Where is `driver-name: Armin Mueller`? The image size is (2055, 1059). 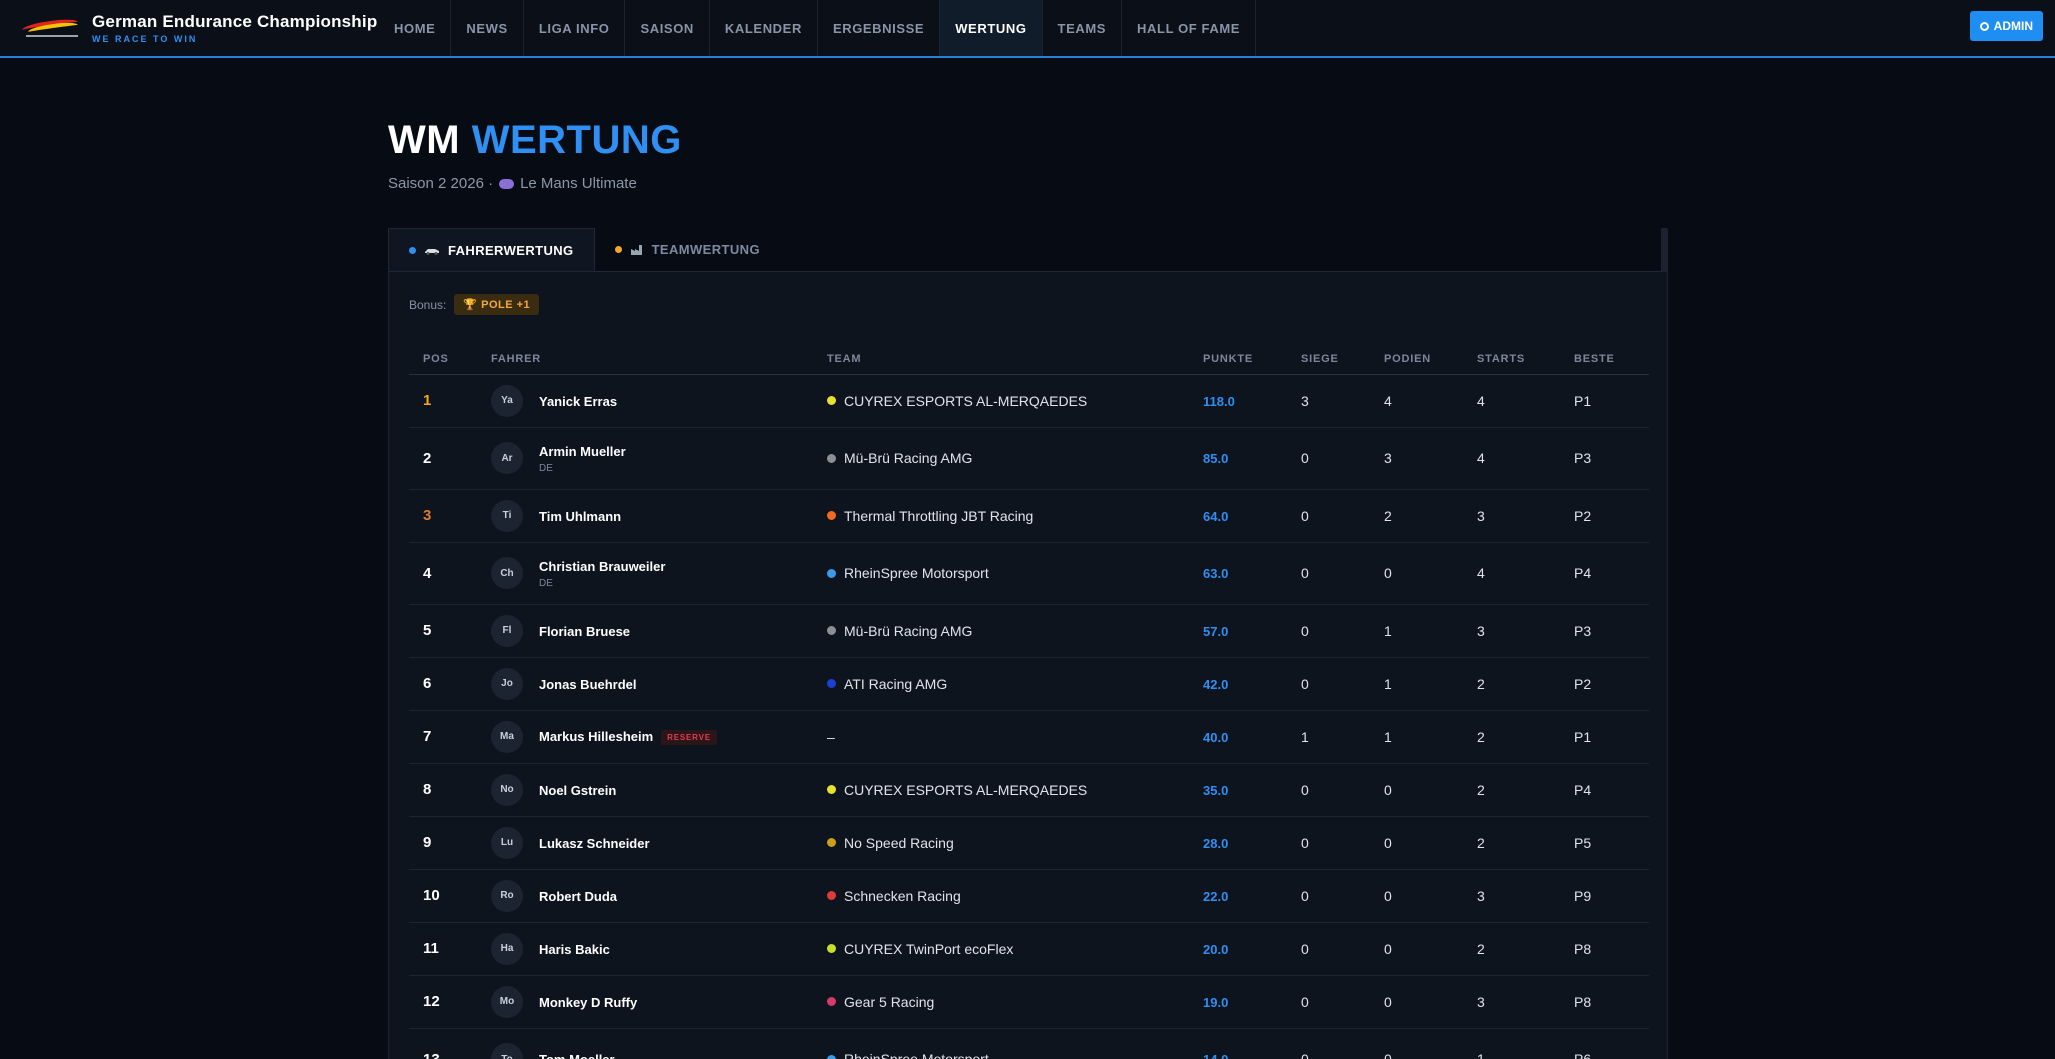
driver-name: Armin Mueller is located at coordinates (582, 451).